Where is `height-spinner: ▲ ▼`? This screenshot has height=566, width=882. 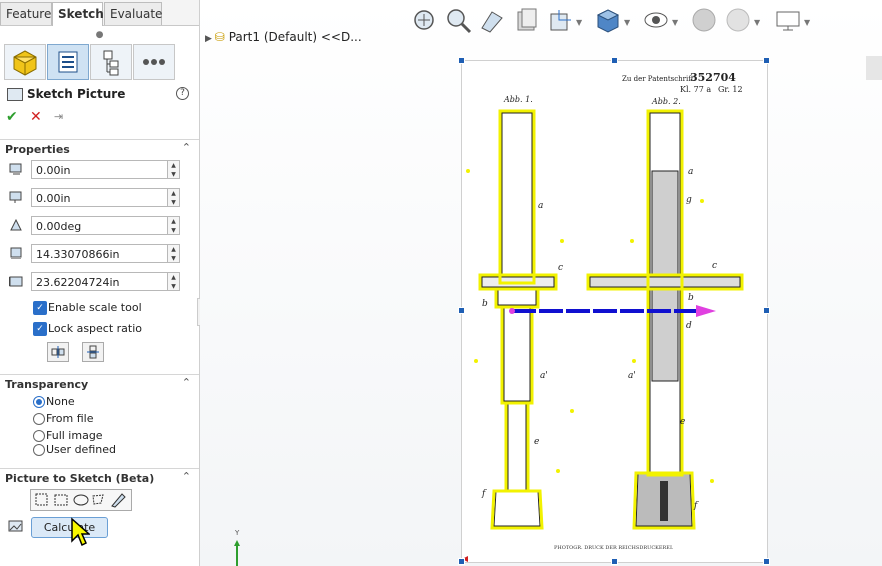
height-spinner: ▲ ▼ is located at coordinates (174, 281).